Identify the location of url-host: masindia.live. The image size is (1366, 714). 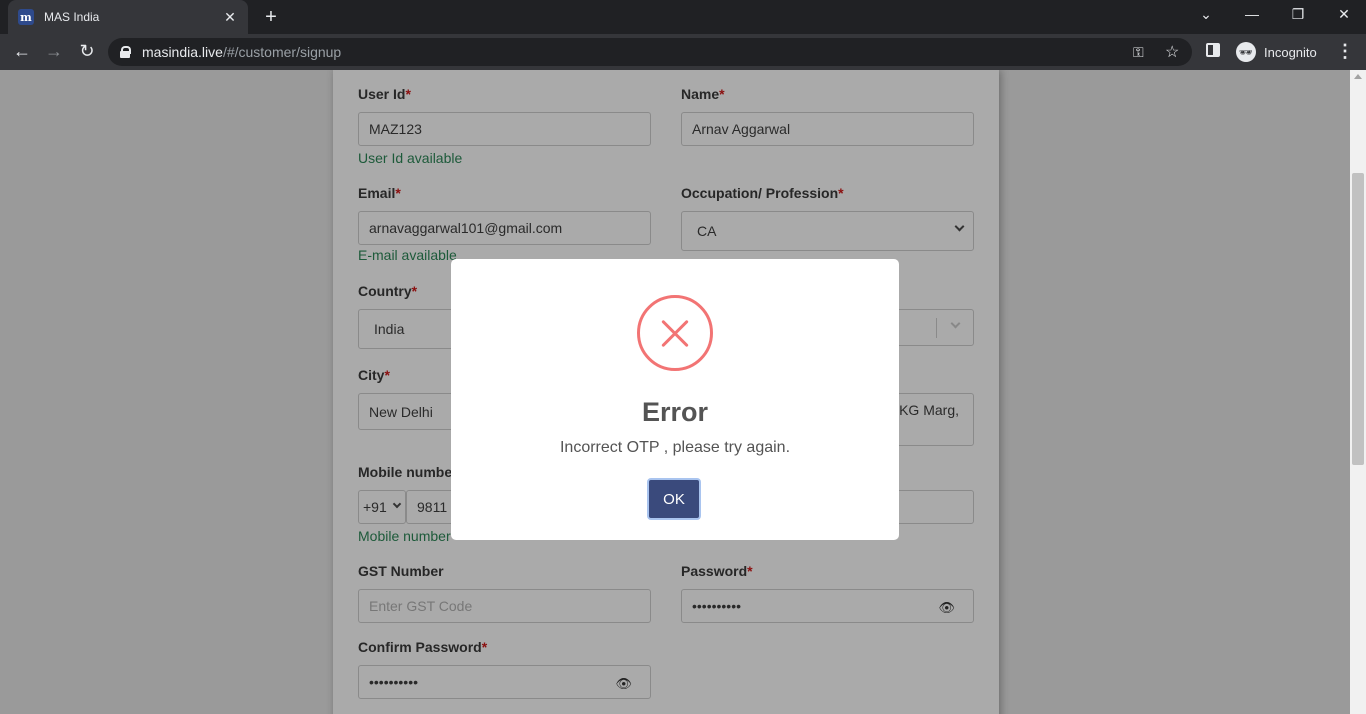
(182, 52).